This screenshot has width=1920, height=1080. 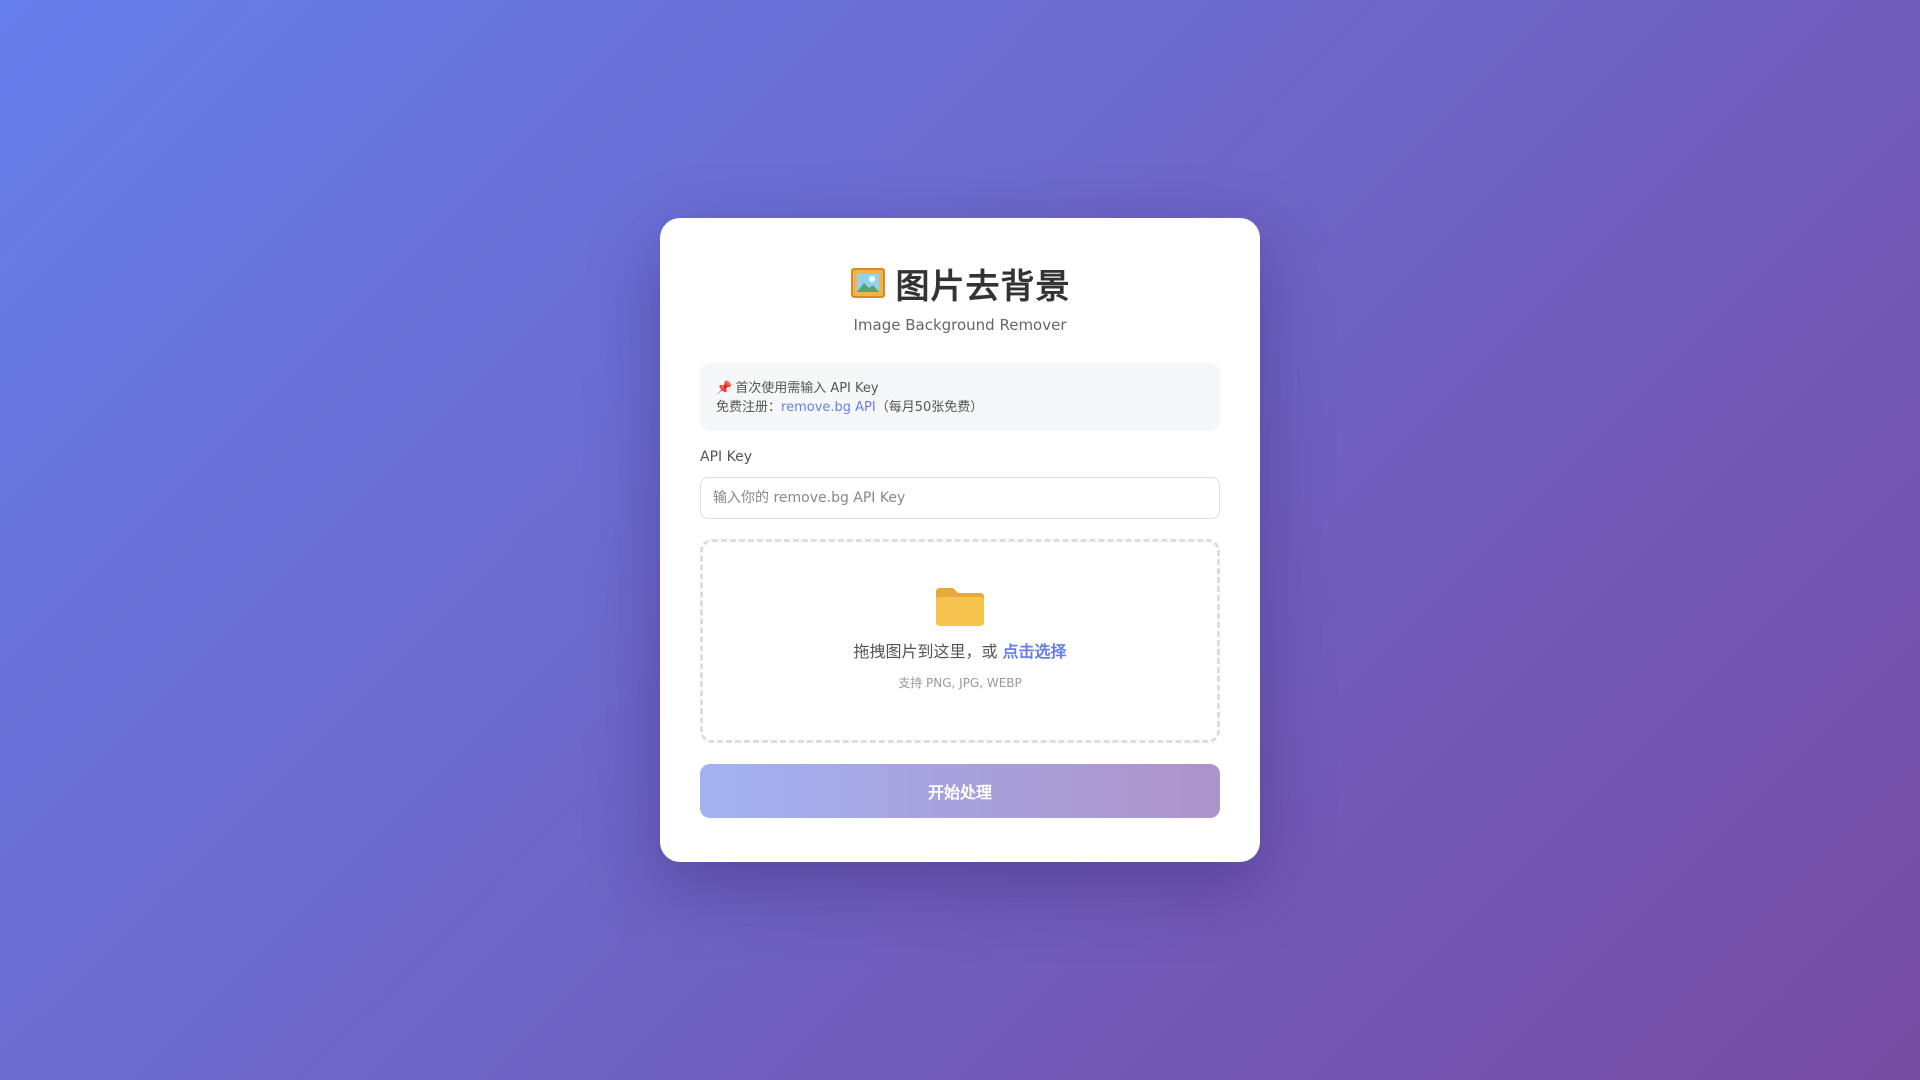 I want to click on api-key-input, so click(x=960, y=498).